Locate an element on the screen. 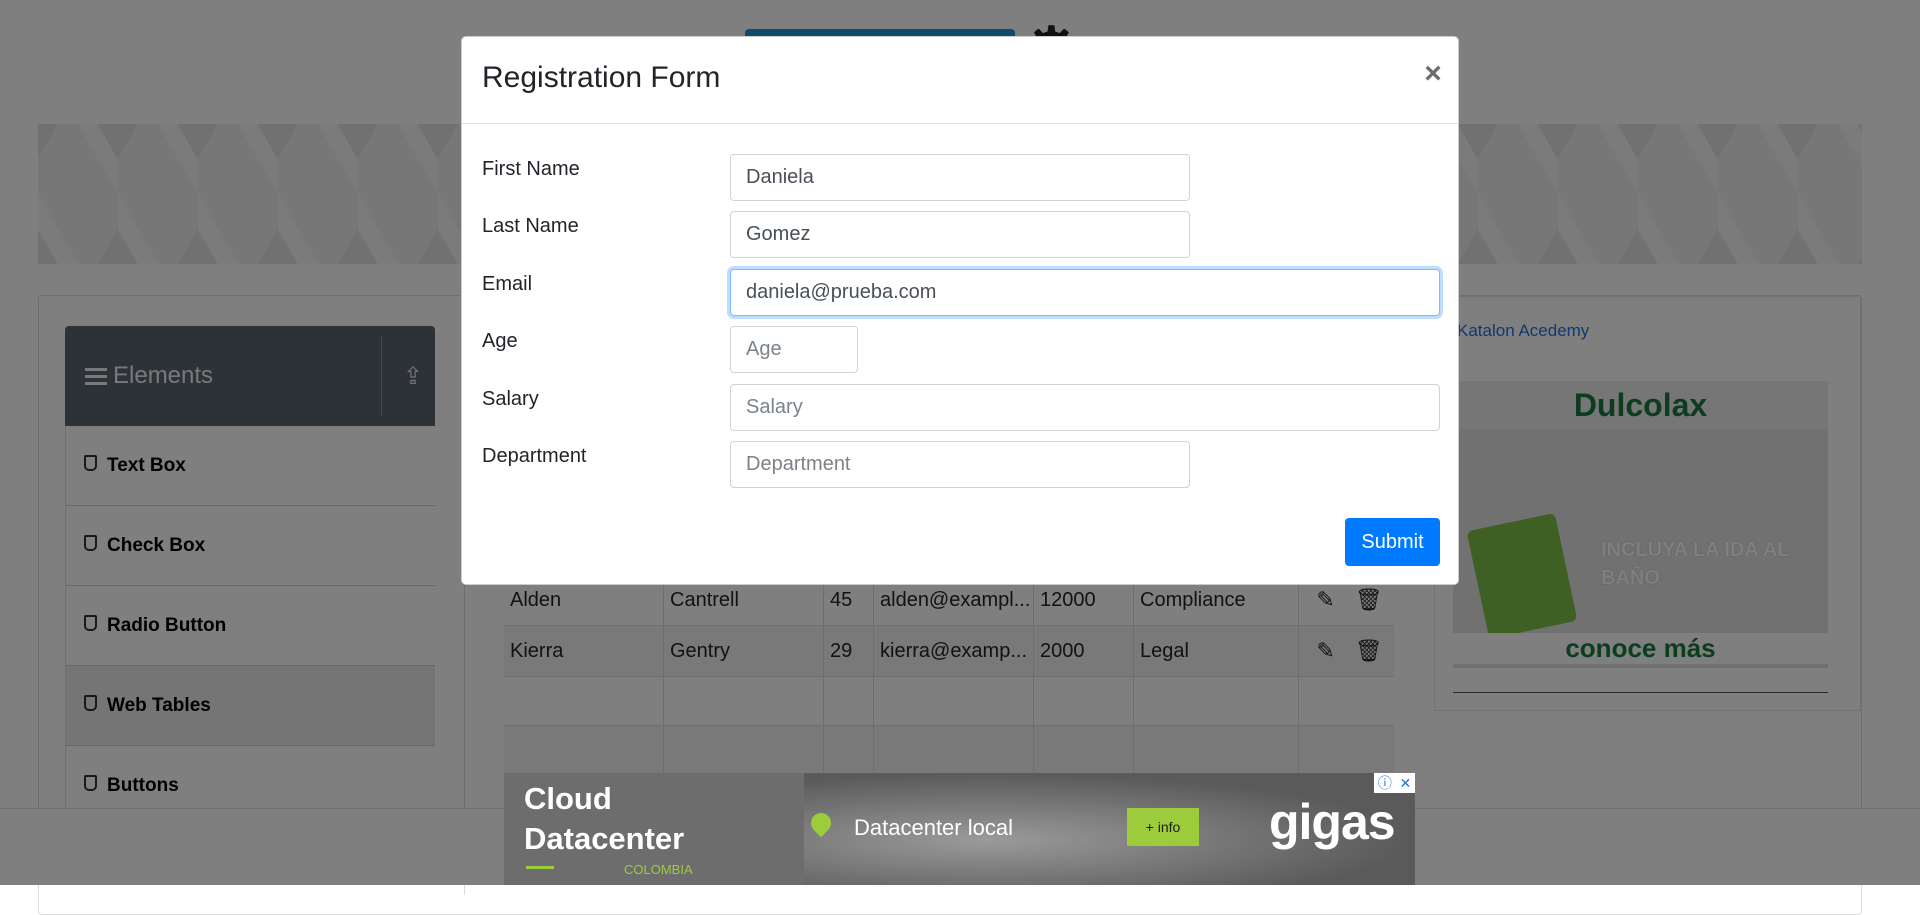 The width and height of the screenshot is (1920, 915). email-row: Email is located at coordinates (962, 293).